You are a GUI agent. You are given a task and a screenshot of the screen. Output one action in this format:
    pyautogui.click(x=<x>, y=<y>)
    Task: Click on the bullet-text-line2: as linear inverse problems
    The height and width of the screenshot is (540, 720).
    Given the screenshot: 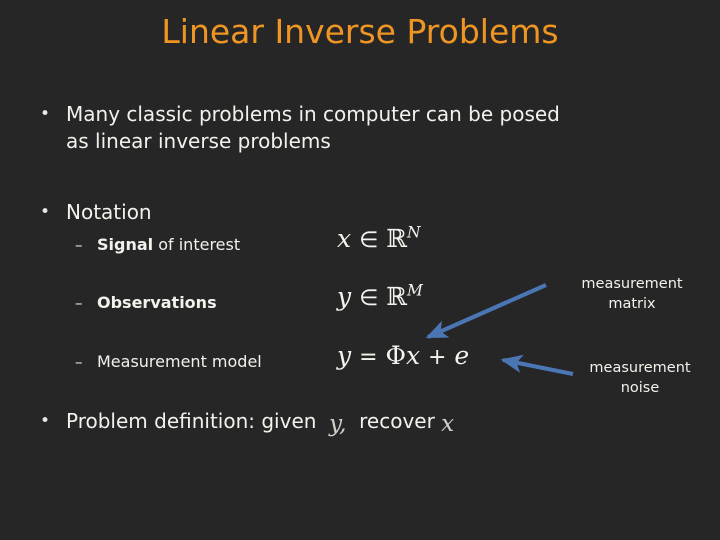 What is the action you would take?
    pyautogui.click(x=198, y=141)
    